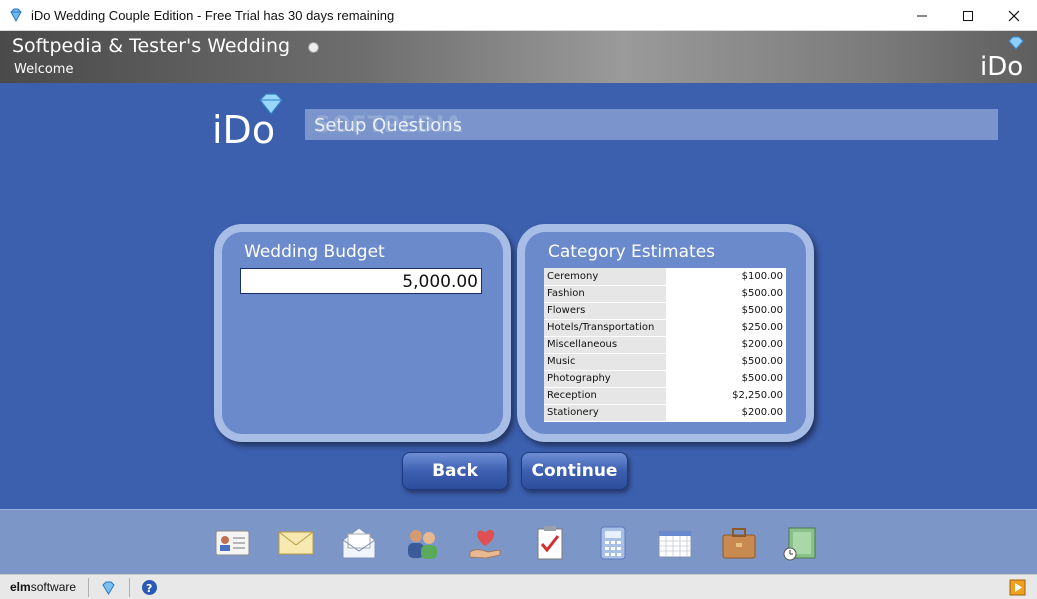 The image size is (1037, 599). Describe the element at coordinates (389, 125) in the screenshot. I see `softpedia-watermark: SOFTPEDIA` at that location.